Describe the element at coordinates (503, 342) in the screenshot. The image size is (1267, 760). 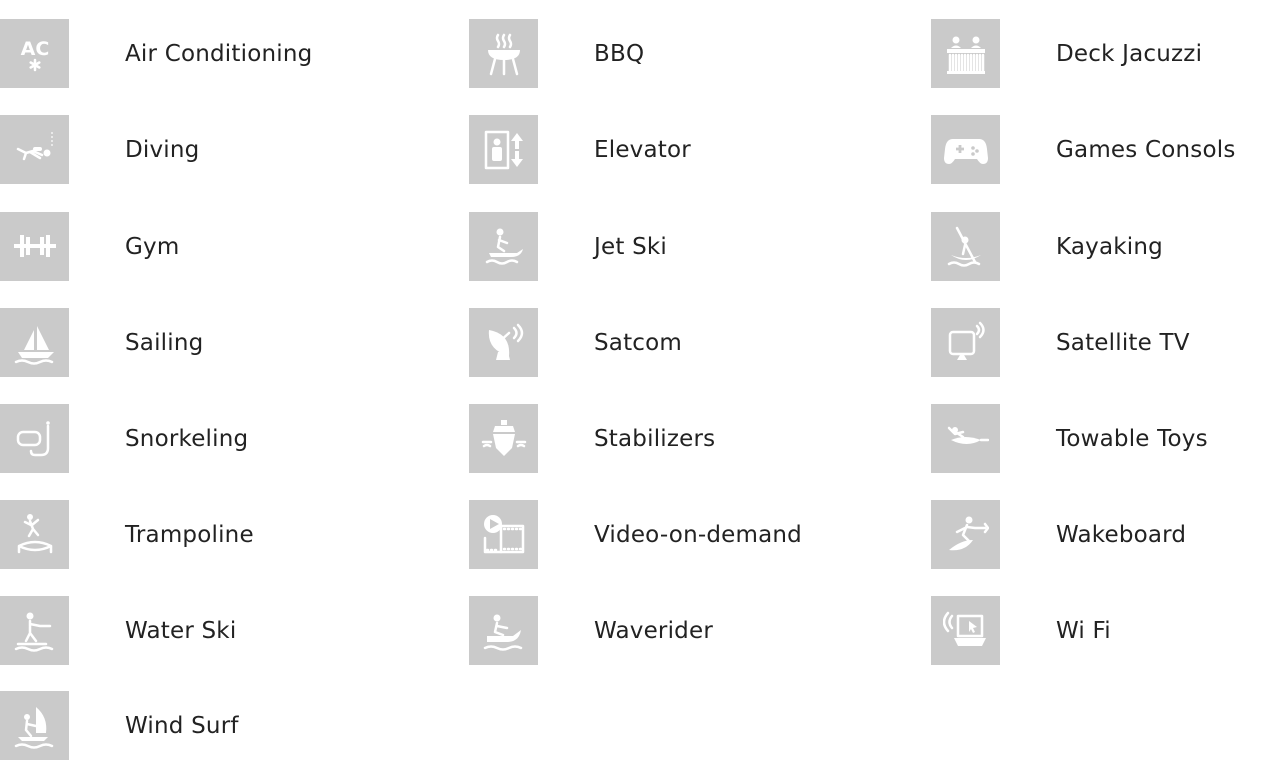
I see `satcom-icon` at that location.